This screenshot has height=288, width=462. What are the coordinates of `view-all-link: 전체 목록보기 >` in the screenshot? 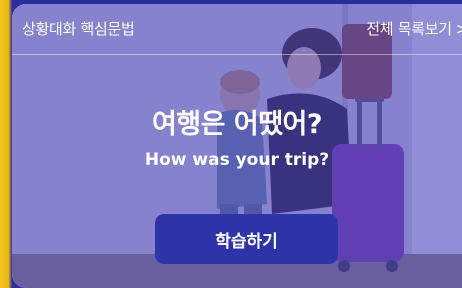 It's located at (414, 28).